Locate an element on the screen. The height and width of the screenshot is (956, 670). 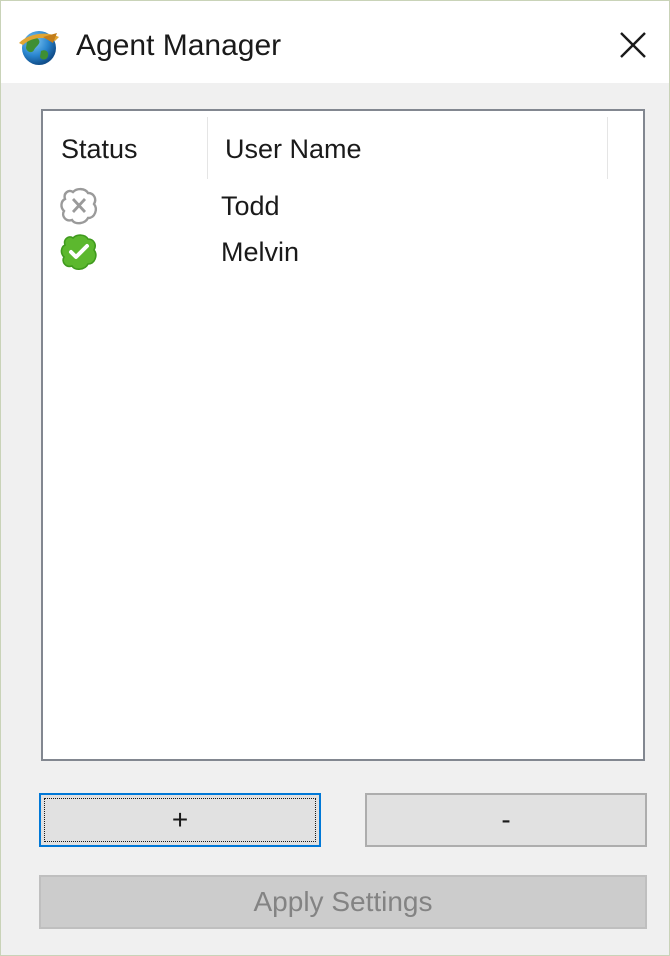
apply-button-label: Apply Settings is located at coordinates (343, 901).